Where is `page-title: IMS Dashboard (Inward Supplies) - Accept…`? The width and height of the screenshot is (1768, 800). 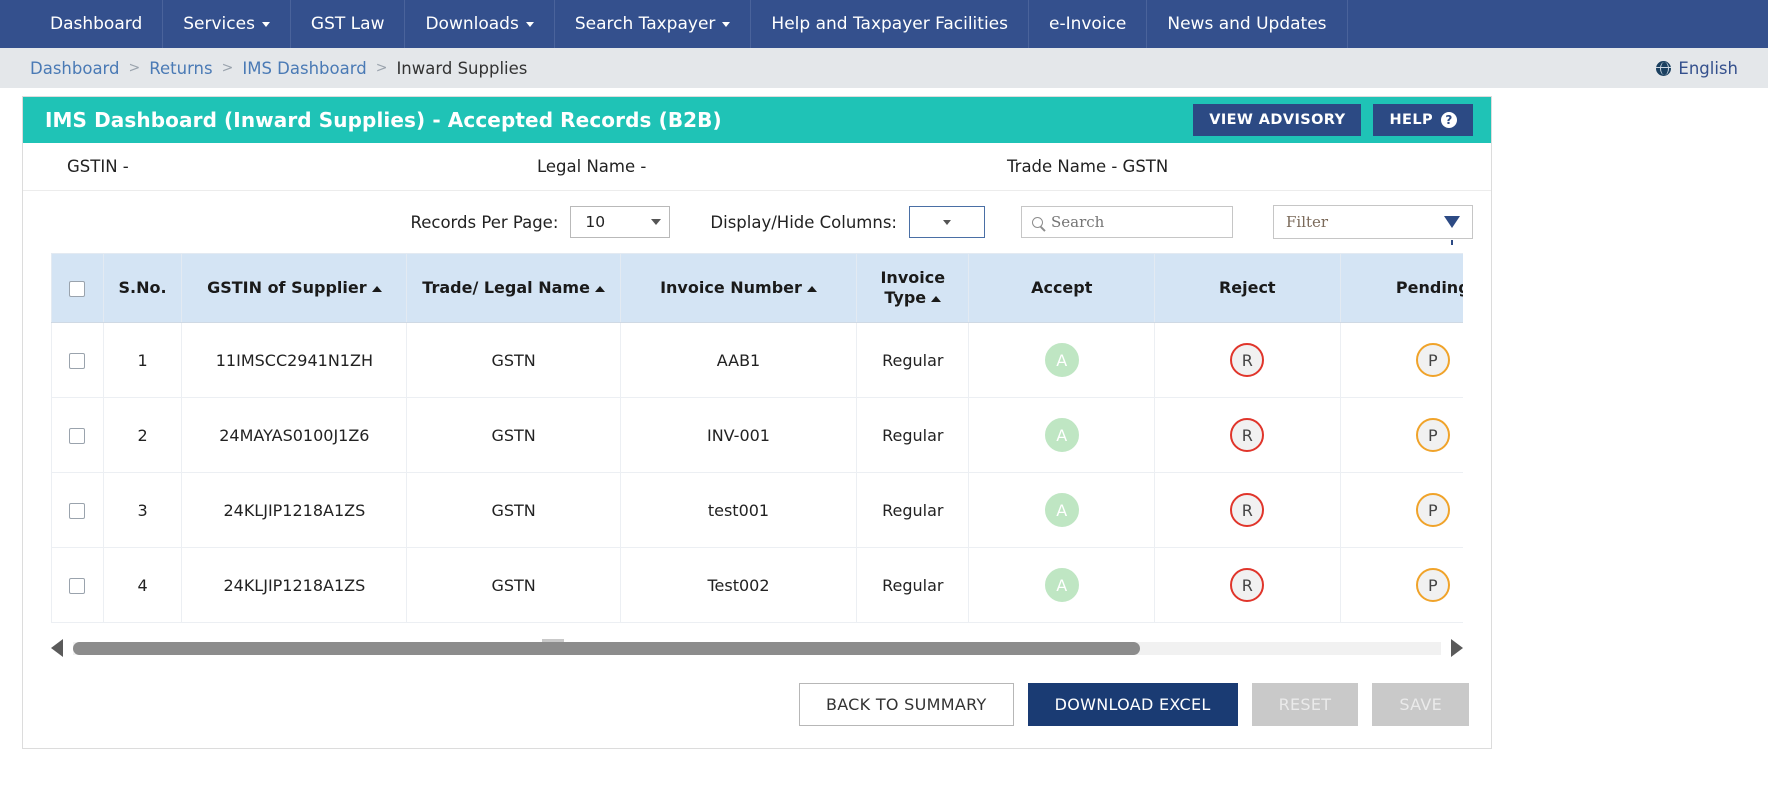 page-title: IMS Dashboard (Inward Supplies) - Accept… is located at coordinates (383, 120).